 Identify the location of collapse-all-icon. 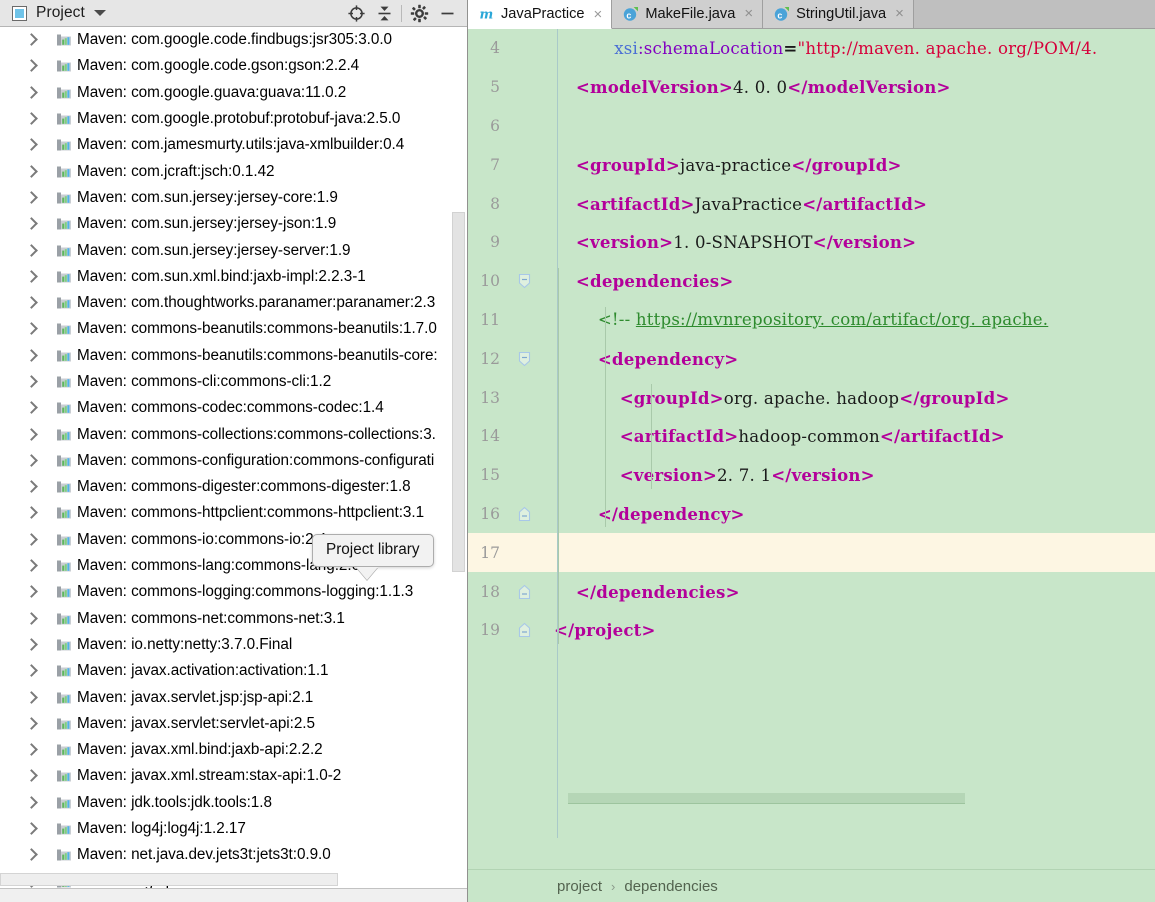
(384, 13).